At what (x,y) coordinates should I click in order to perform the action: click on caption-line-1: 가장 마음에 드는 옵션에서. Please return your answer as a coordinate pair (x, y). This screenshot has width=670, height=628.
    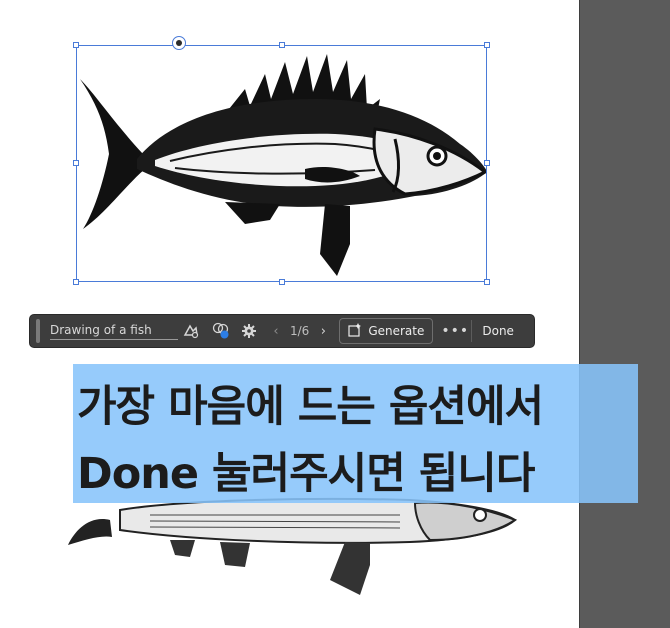
    Looking at the image, I should click on (310, 407).